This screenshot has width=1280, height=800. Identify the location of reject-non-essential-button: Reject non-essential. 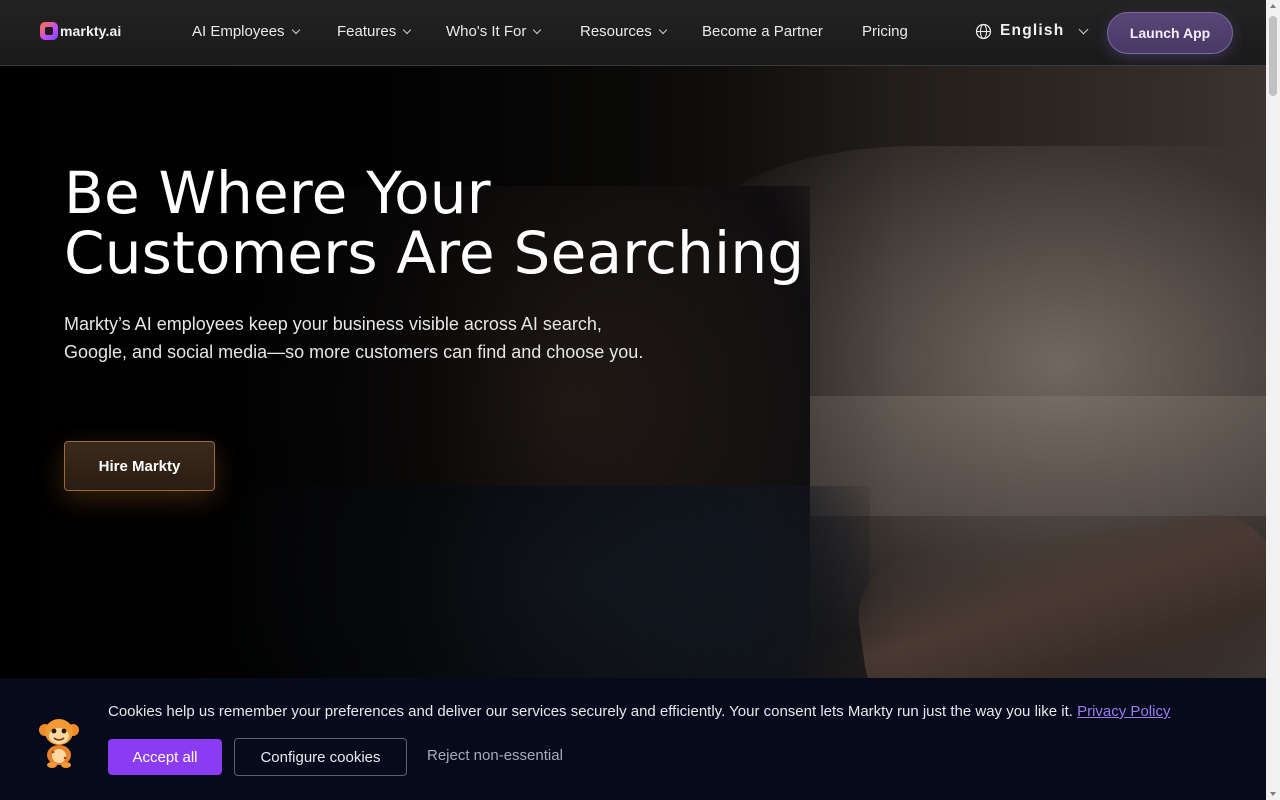
(495, 755).